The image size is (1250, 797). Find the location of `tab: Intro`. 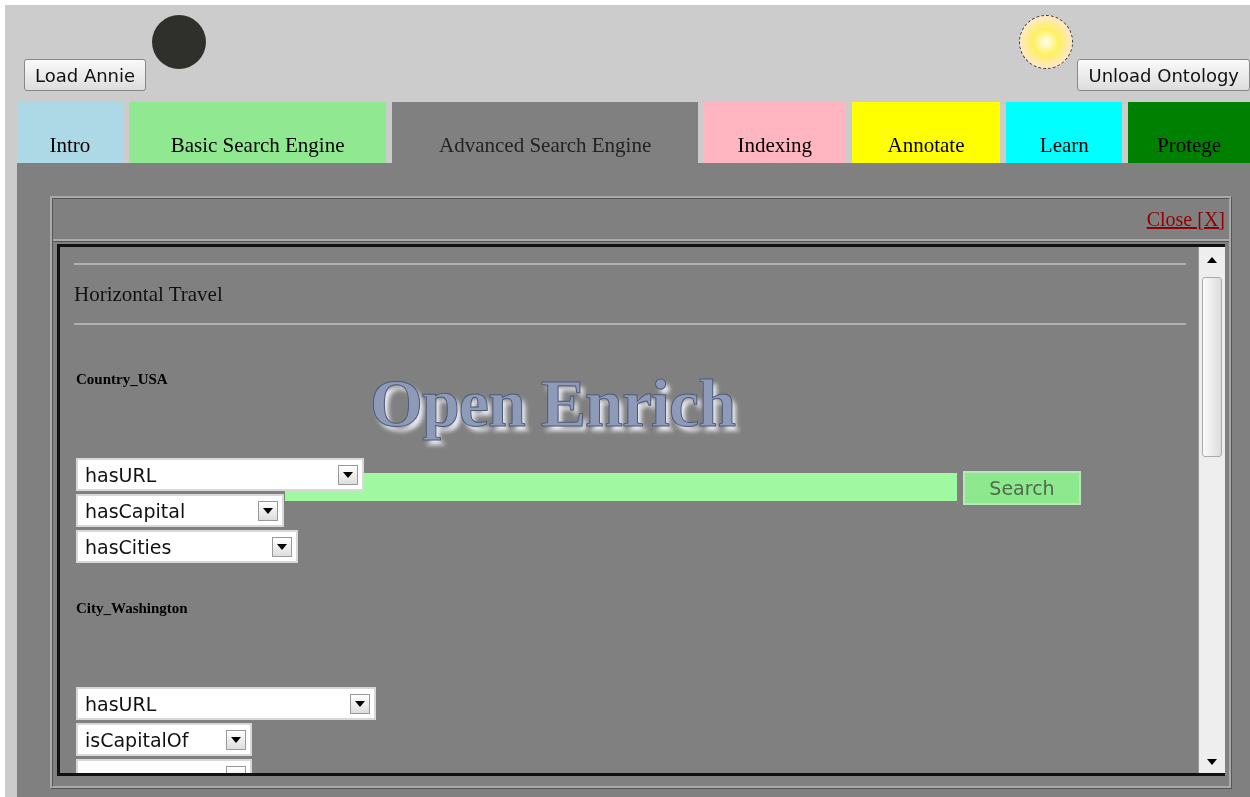

tab: Intro is located at coordinates (70, 132).